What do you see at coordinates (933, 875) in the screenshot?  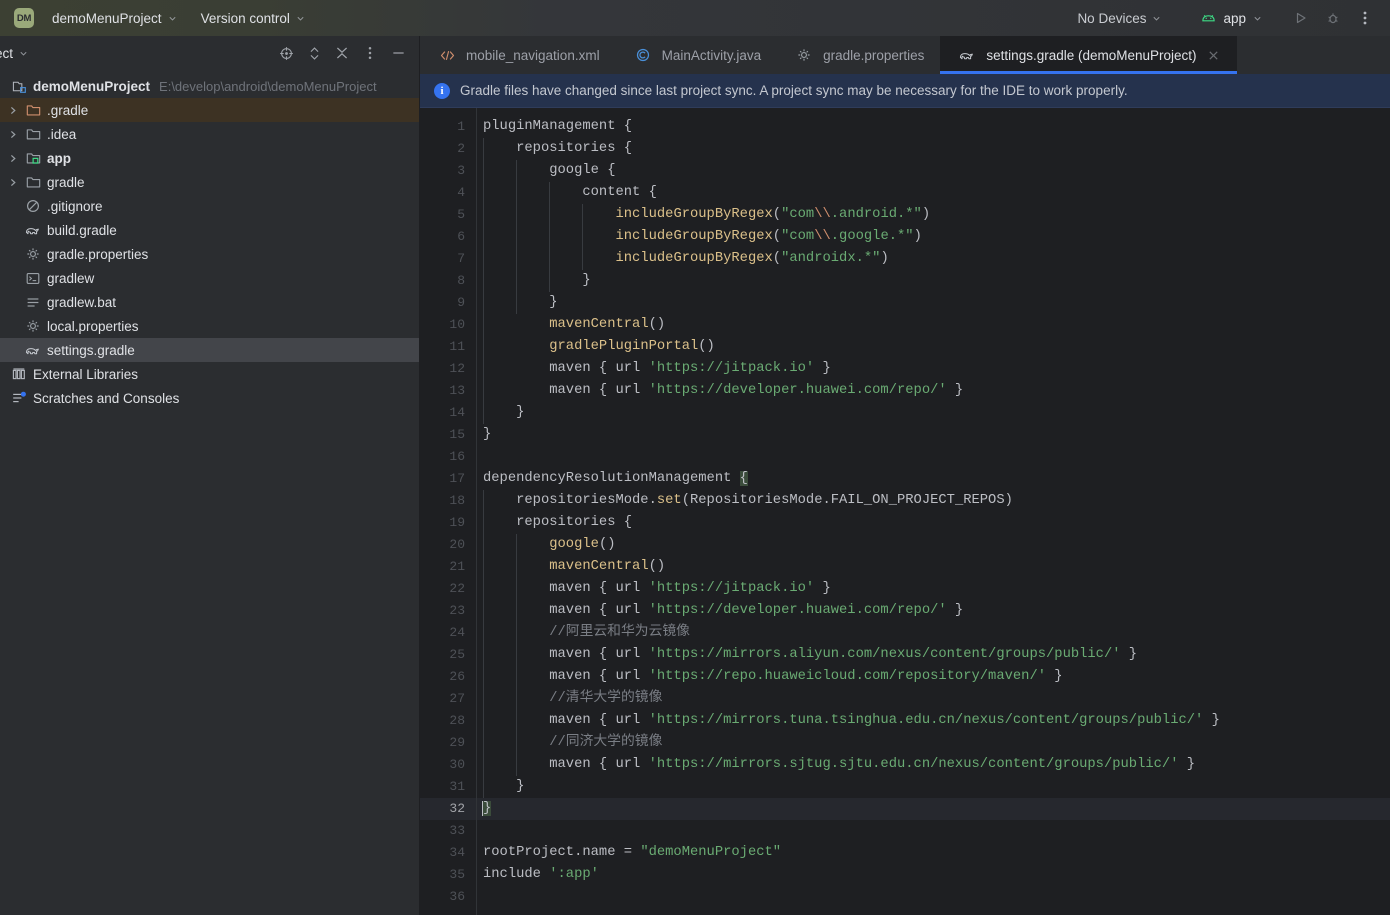 I see `code-line: include ':app'` at bounding box center [933, 875].